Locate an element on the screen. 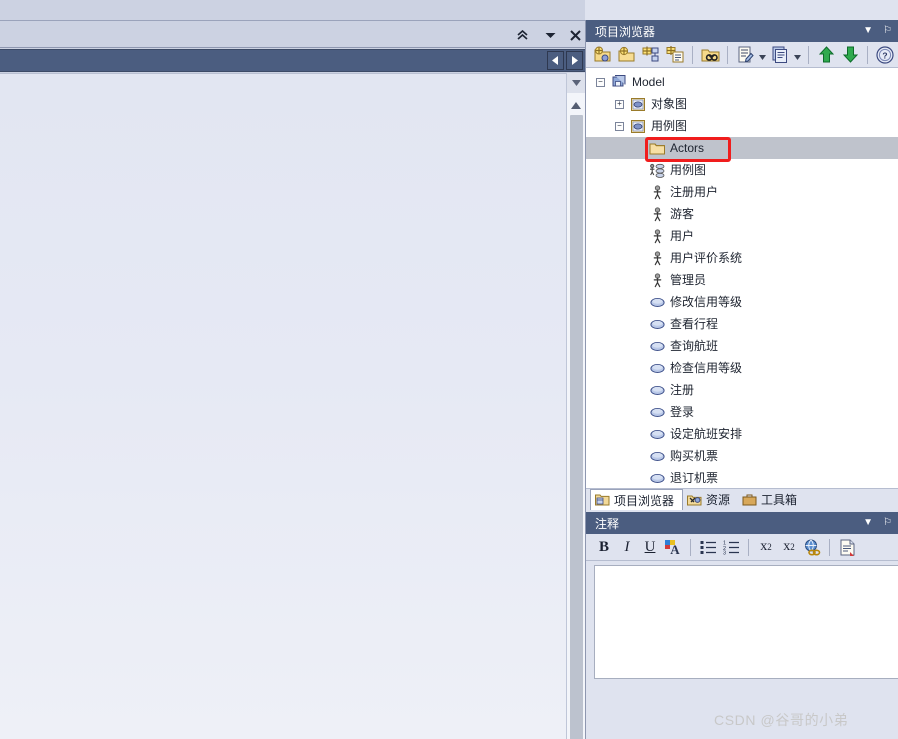 The image size is (898, 739). tree-node-label: 检查信用等级 is located at coordinates (706, 368).